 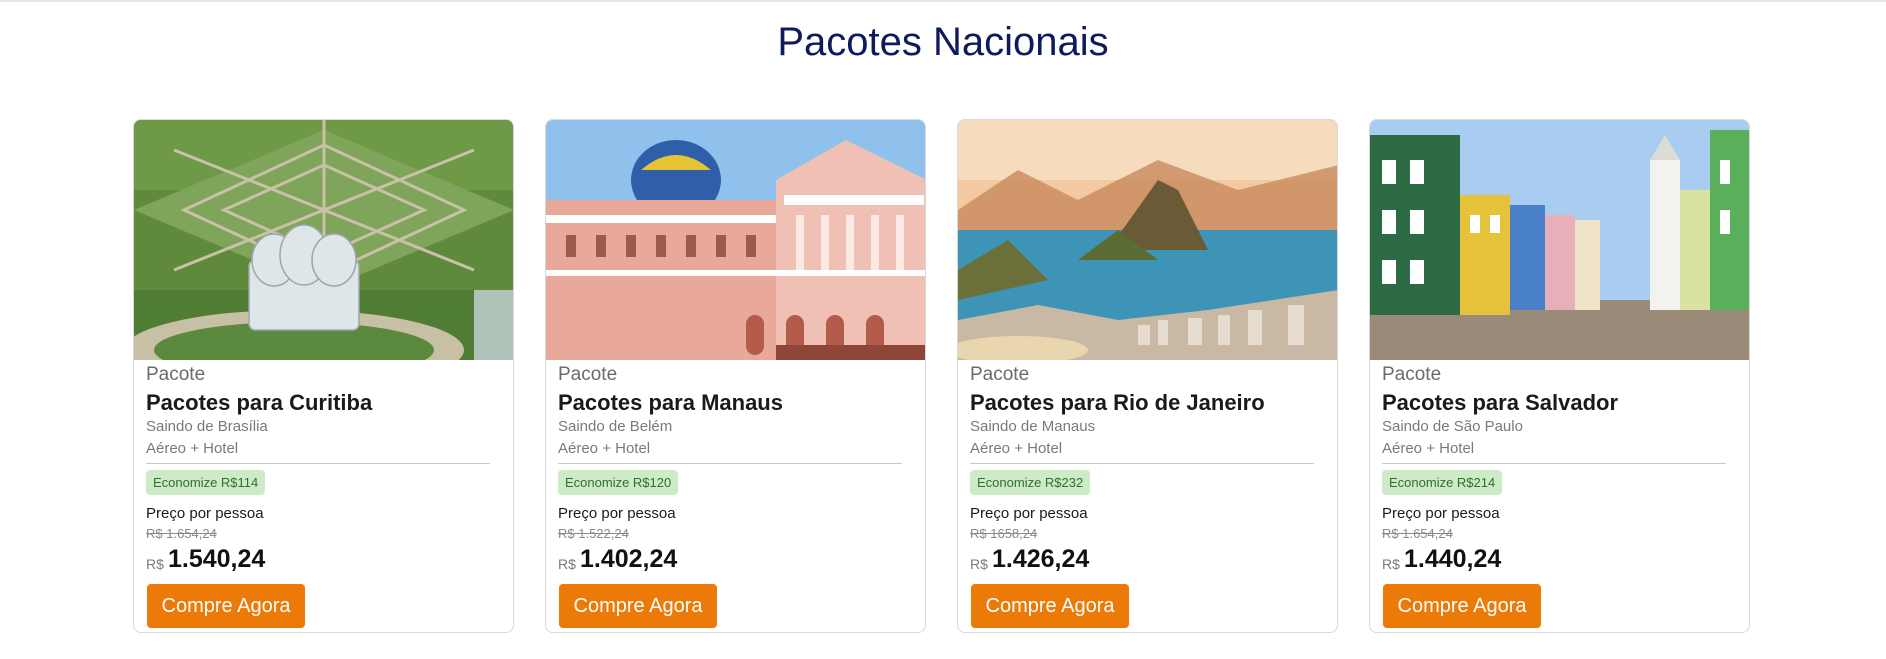 I want to click on package-price: 1.540,24, so click(x=217, y=559).